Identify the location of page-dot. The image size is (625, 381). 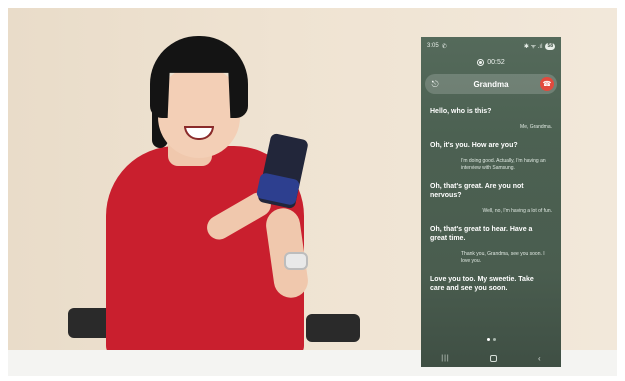
(494, 339).